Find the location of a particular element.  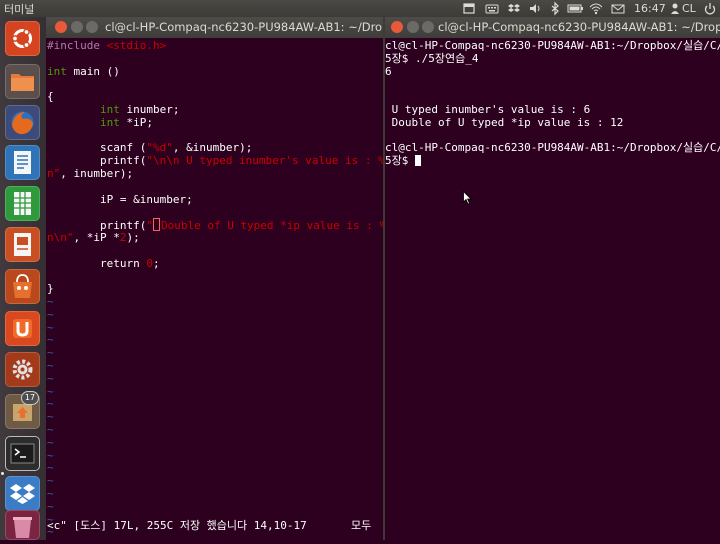

code-token: <stdio.h> is located at coordinates (136, 45).